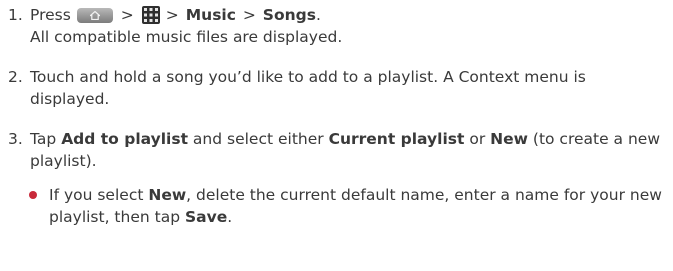  What do you see at coordinates (96, 195) in the screenshot?
I see `bullet-pre: If you select` at bounding box center [96, 195].